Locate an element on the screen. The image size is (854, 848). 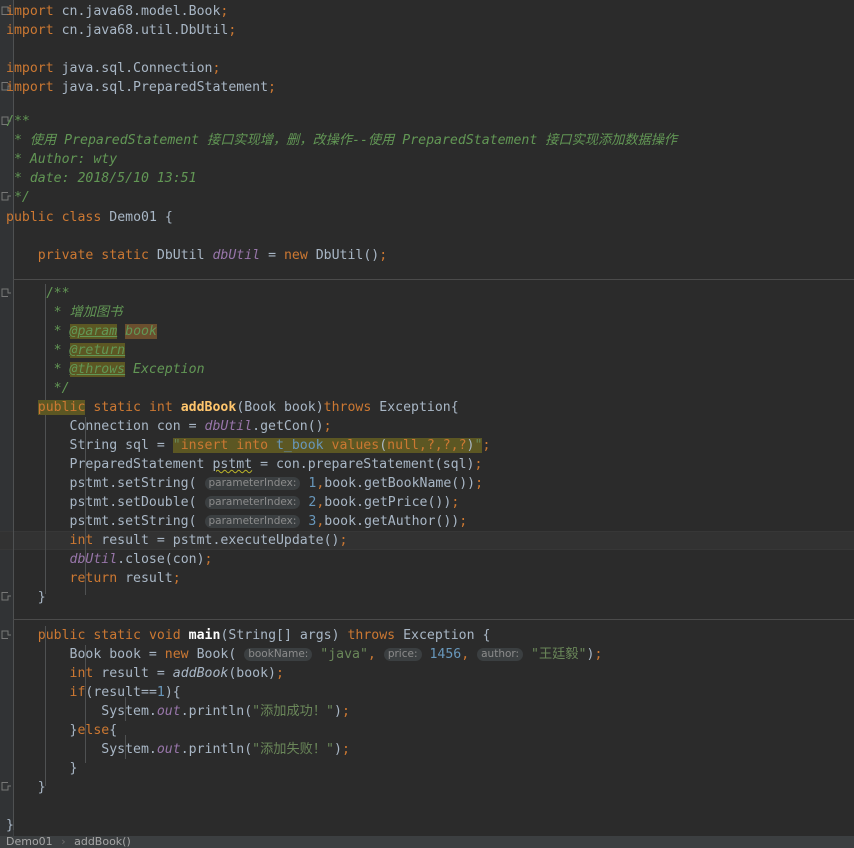
code-token: dbUtil is located at coordinates (236, 255).